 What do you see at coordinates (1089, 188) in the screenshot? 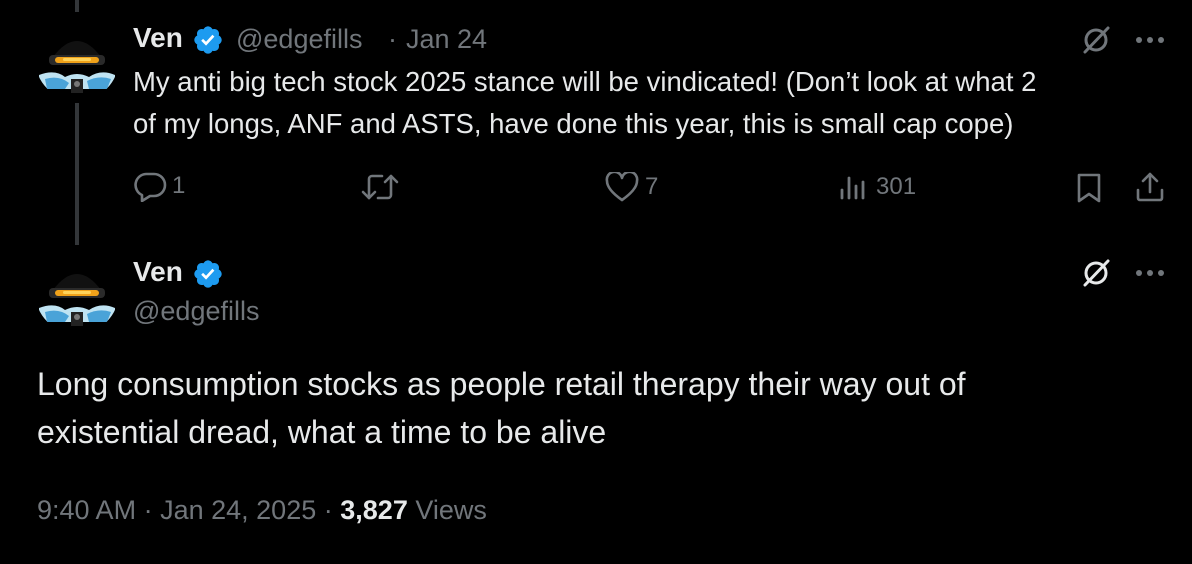
I see `bookmark-icon` at bounding box center [1089, 188].